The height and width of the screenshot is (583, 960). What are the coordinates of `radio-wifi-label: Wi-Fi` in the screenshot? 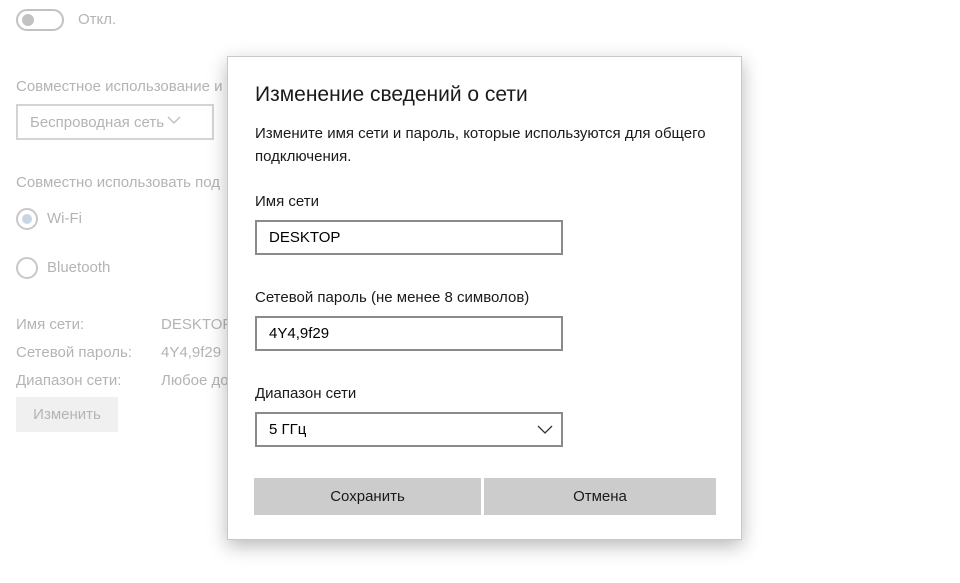 It's located at (64, 218).